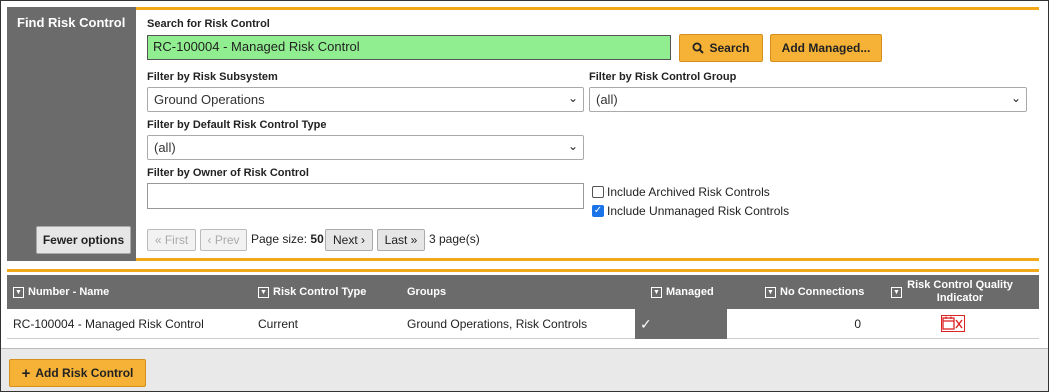  Describe the element at coordinates (228, 173) in the screenshot. I see `owner-filter-label: Filter by Owner of Risk Control` at that location.